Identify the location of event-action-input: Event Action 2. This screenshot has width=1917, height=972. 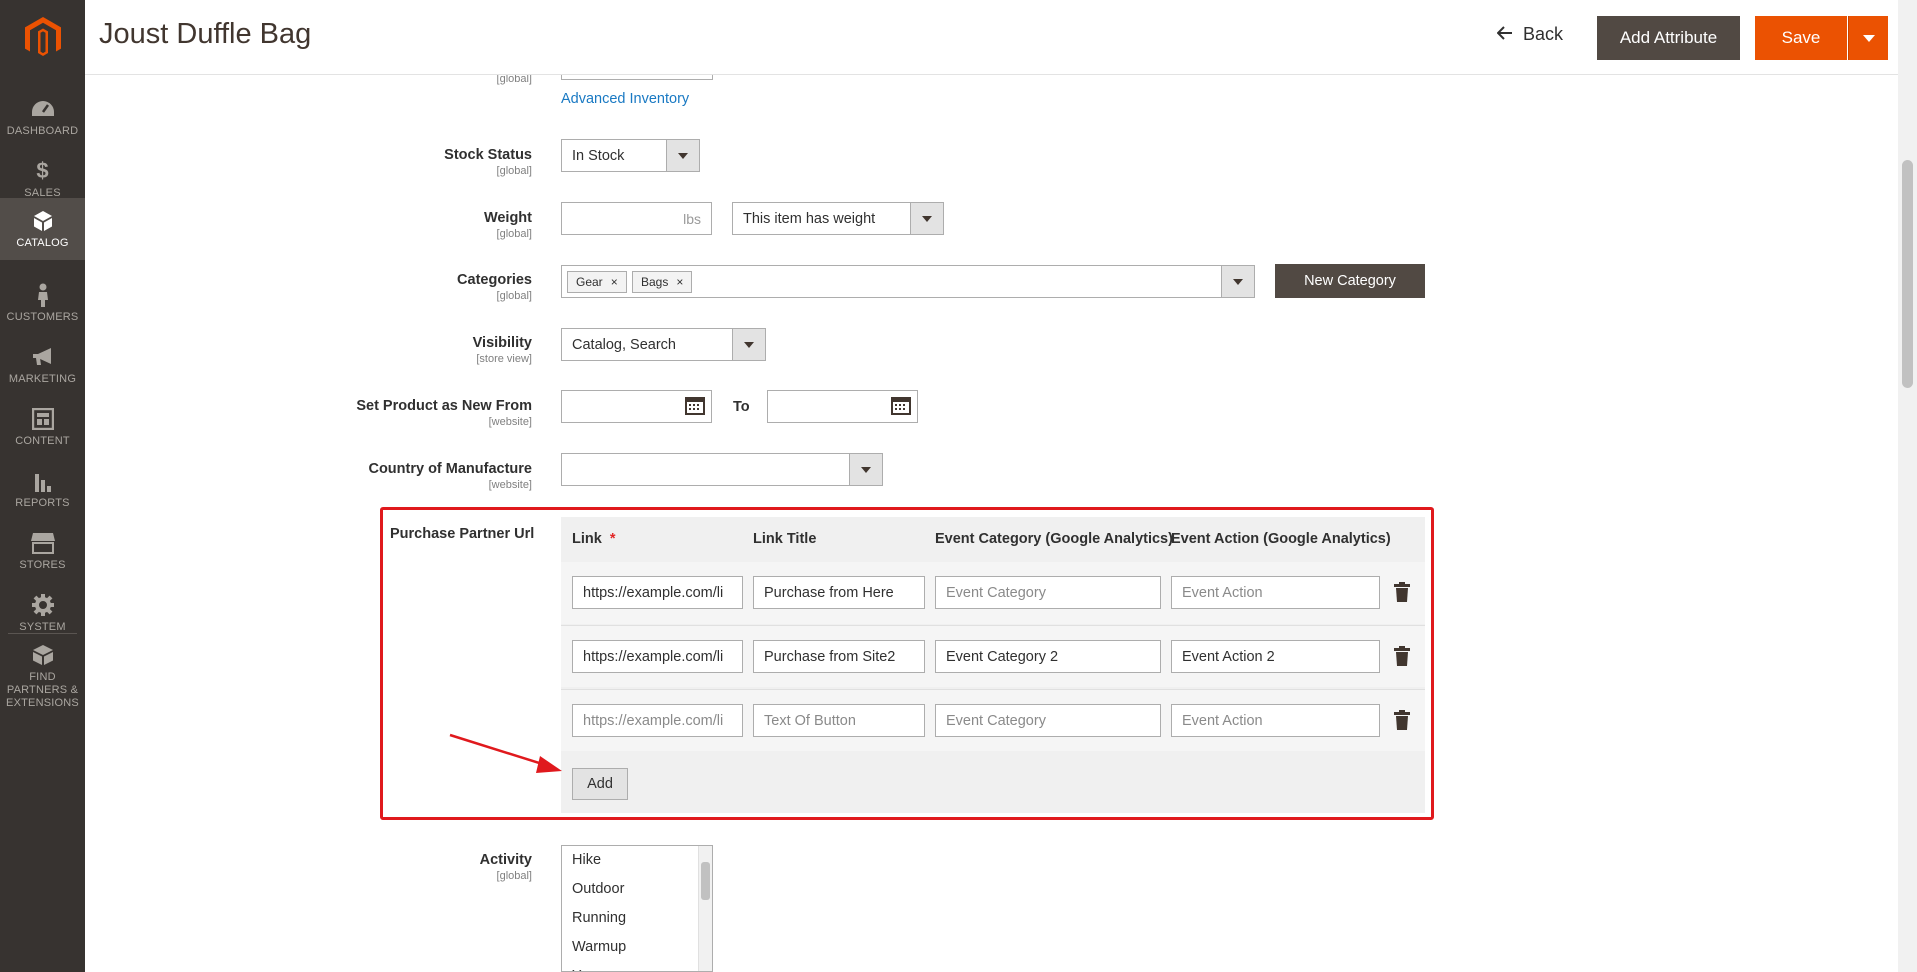
(1275, 656).